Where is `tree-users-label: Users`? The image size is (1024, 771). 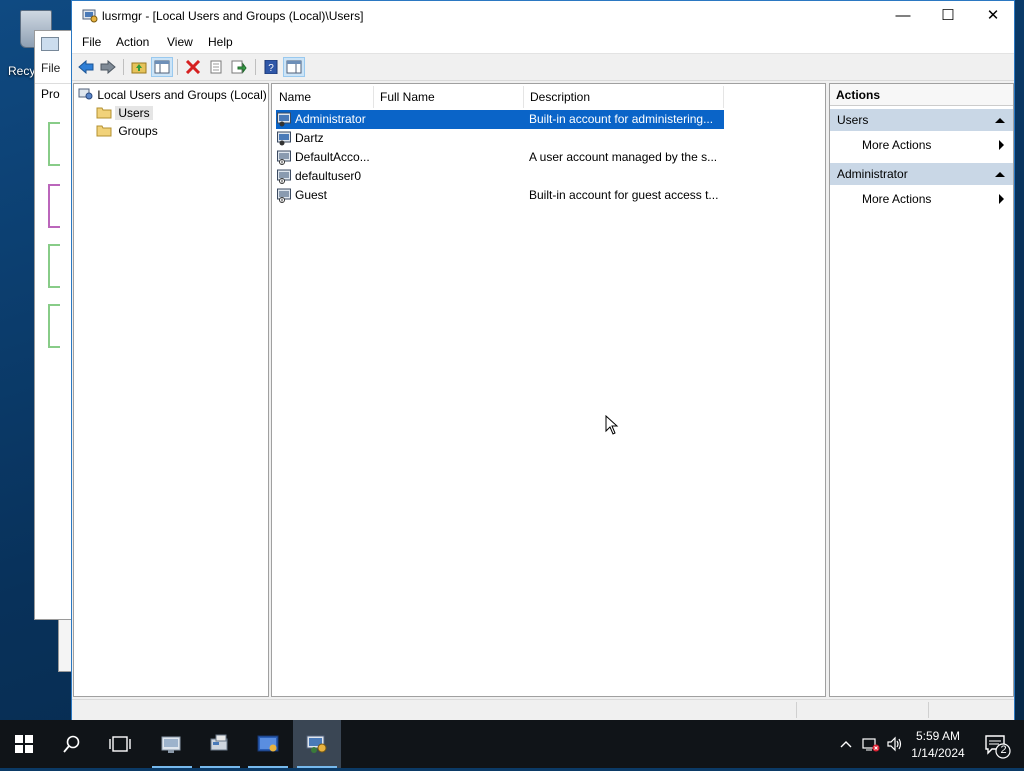
tree-users-label: Users is located at coordinates (134, 113).